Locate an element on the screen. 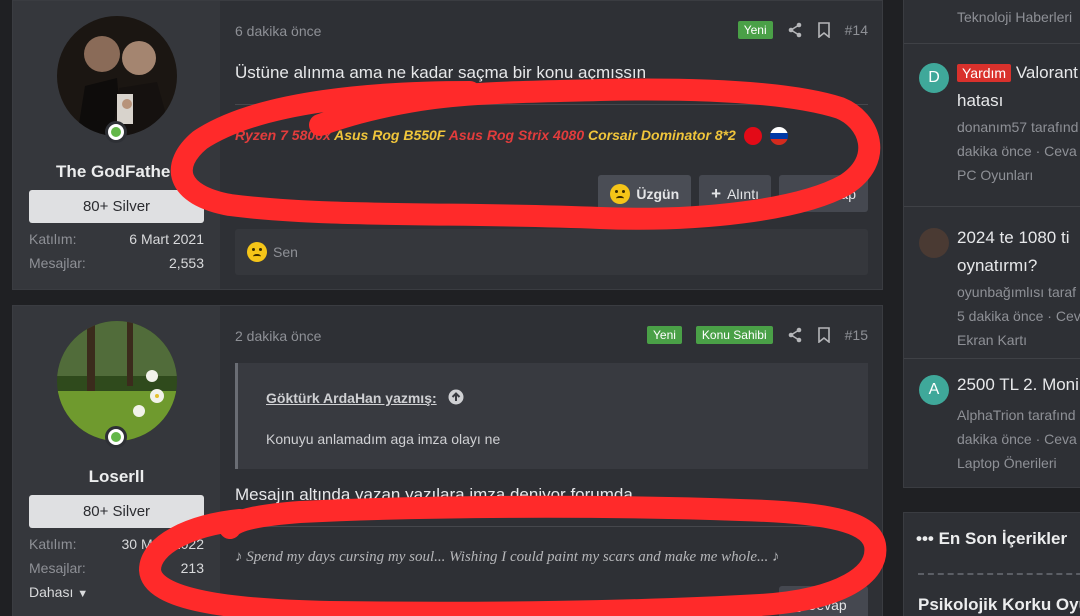 The width and height of the screenshot is (1080, 616). item-author: oyunbağımlısı taraf is located at coordinates (1017, 292).